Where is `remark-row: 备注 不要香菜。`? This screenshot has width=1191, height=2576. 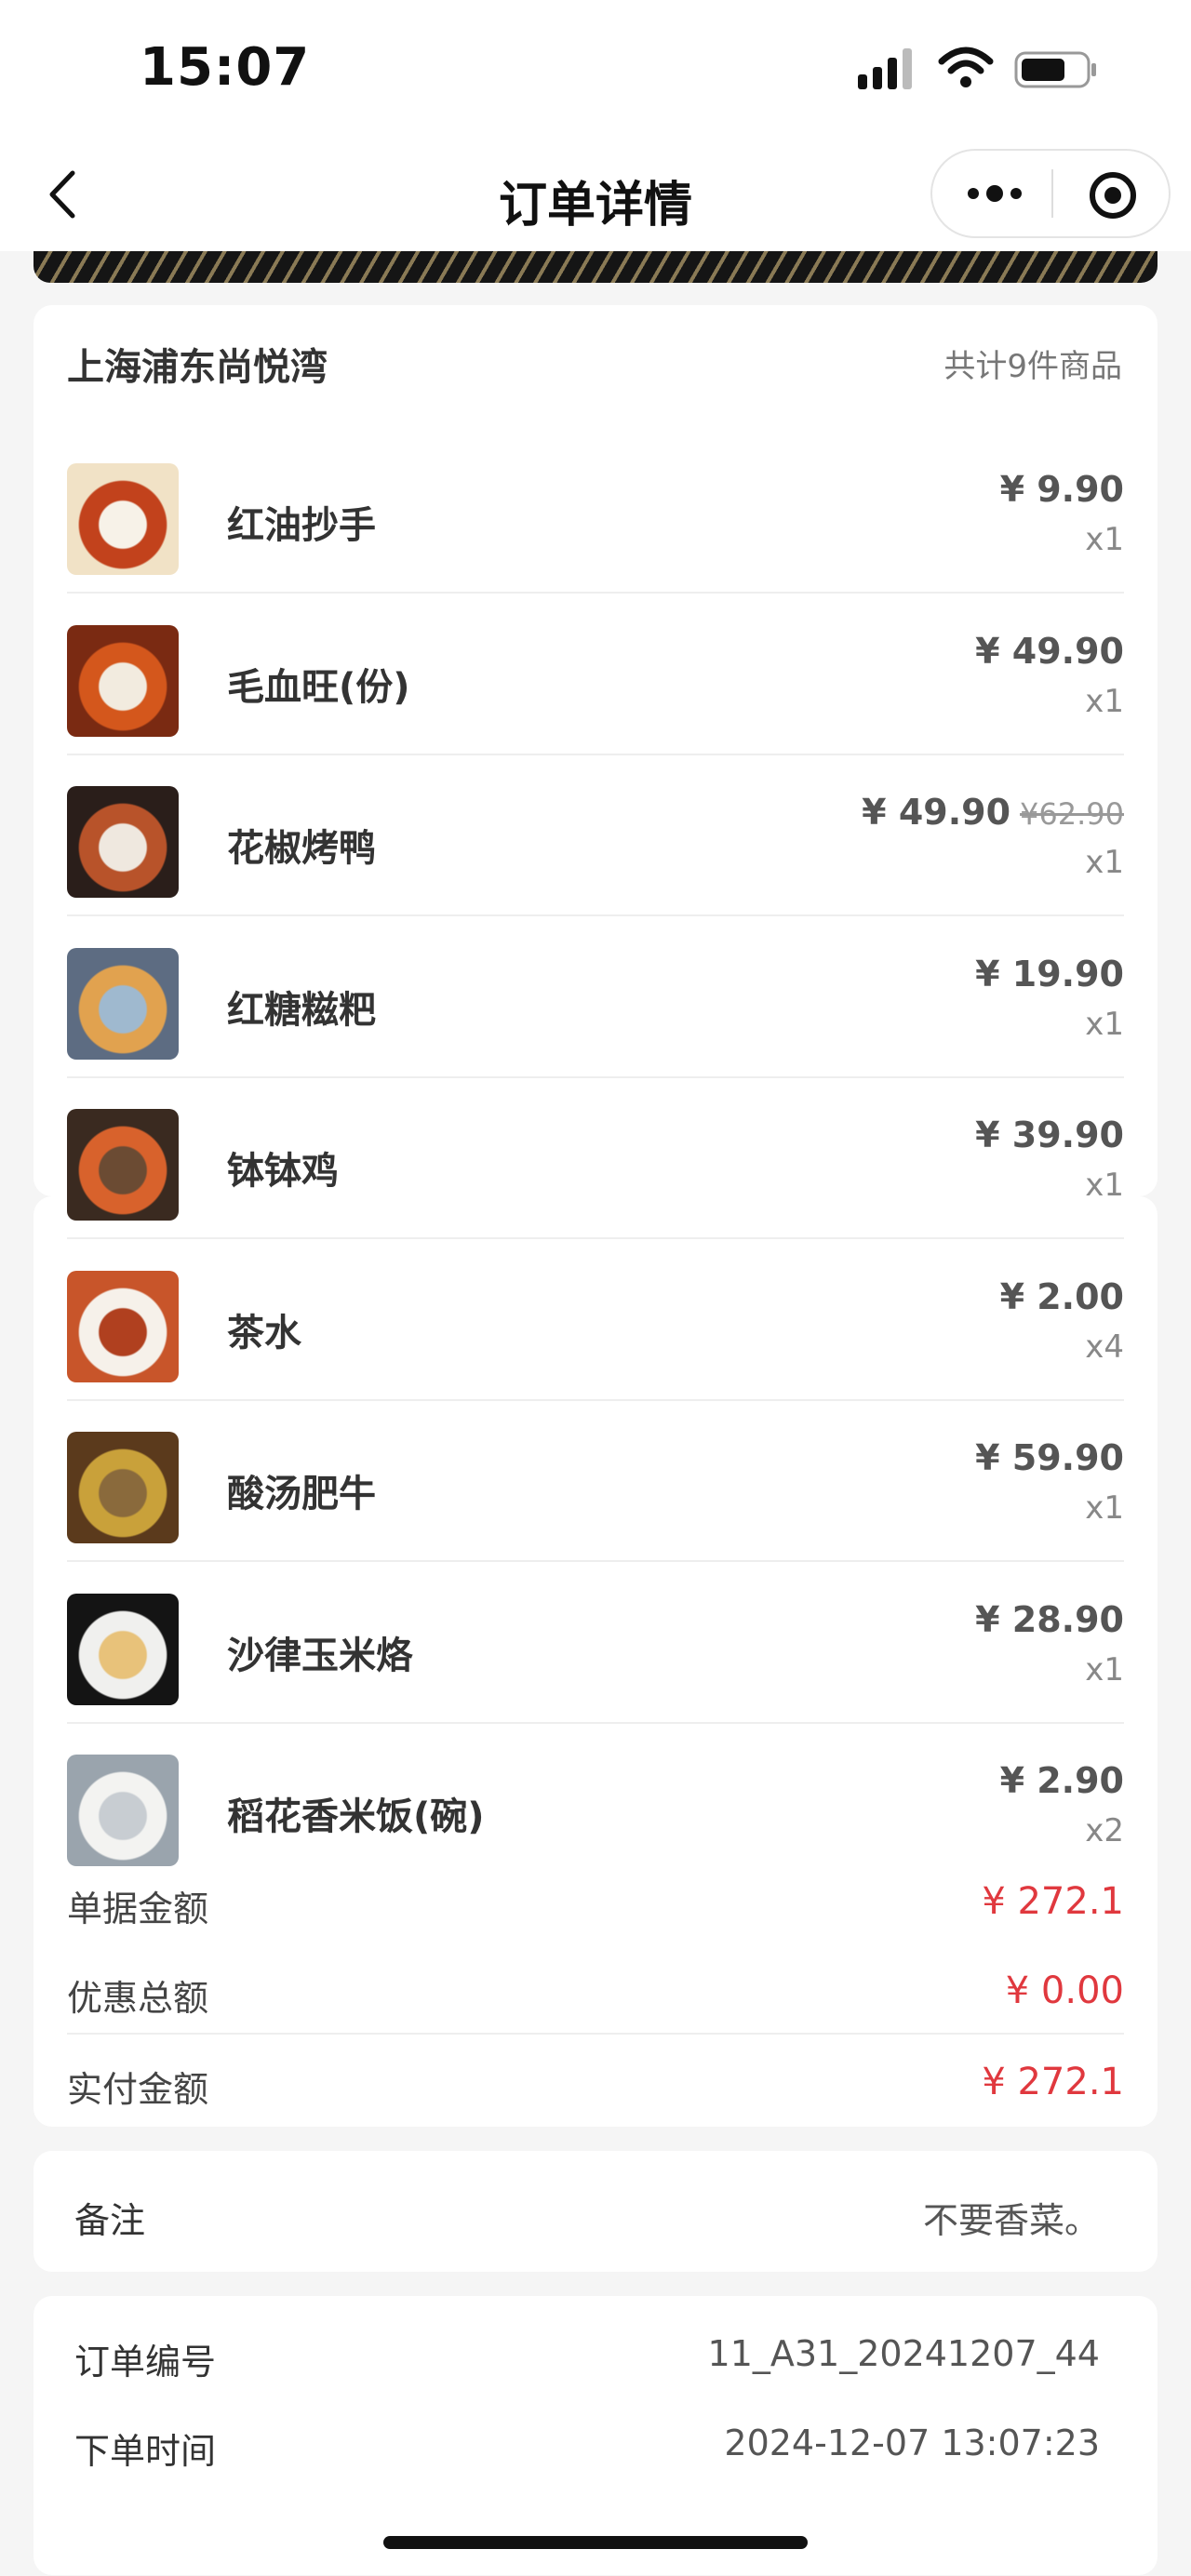 remark-row: 备注 不要香菜。 is located at coordinates (587, 2217).